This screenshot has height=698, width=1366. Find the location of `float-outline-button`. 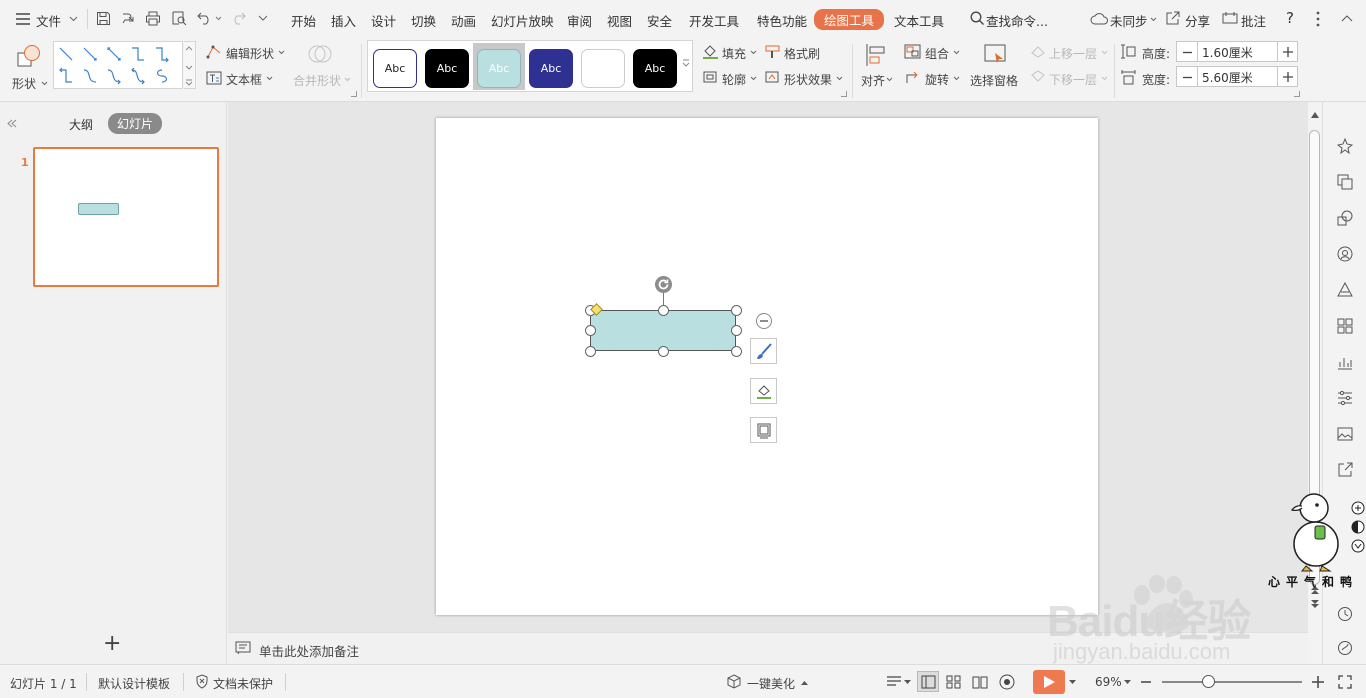

float-outline-button is located at coordinates (763, 430).